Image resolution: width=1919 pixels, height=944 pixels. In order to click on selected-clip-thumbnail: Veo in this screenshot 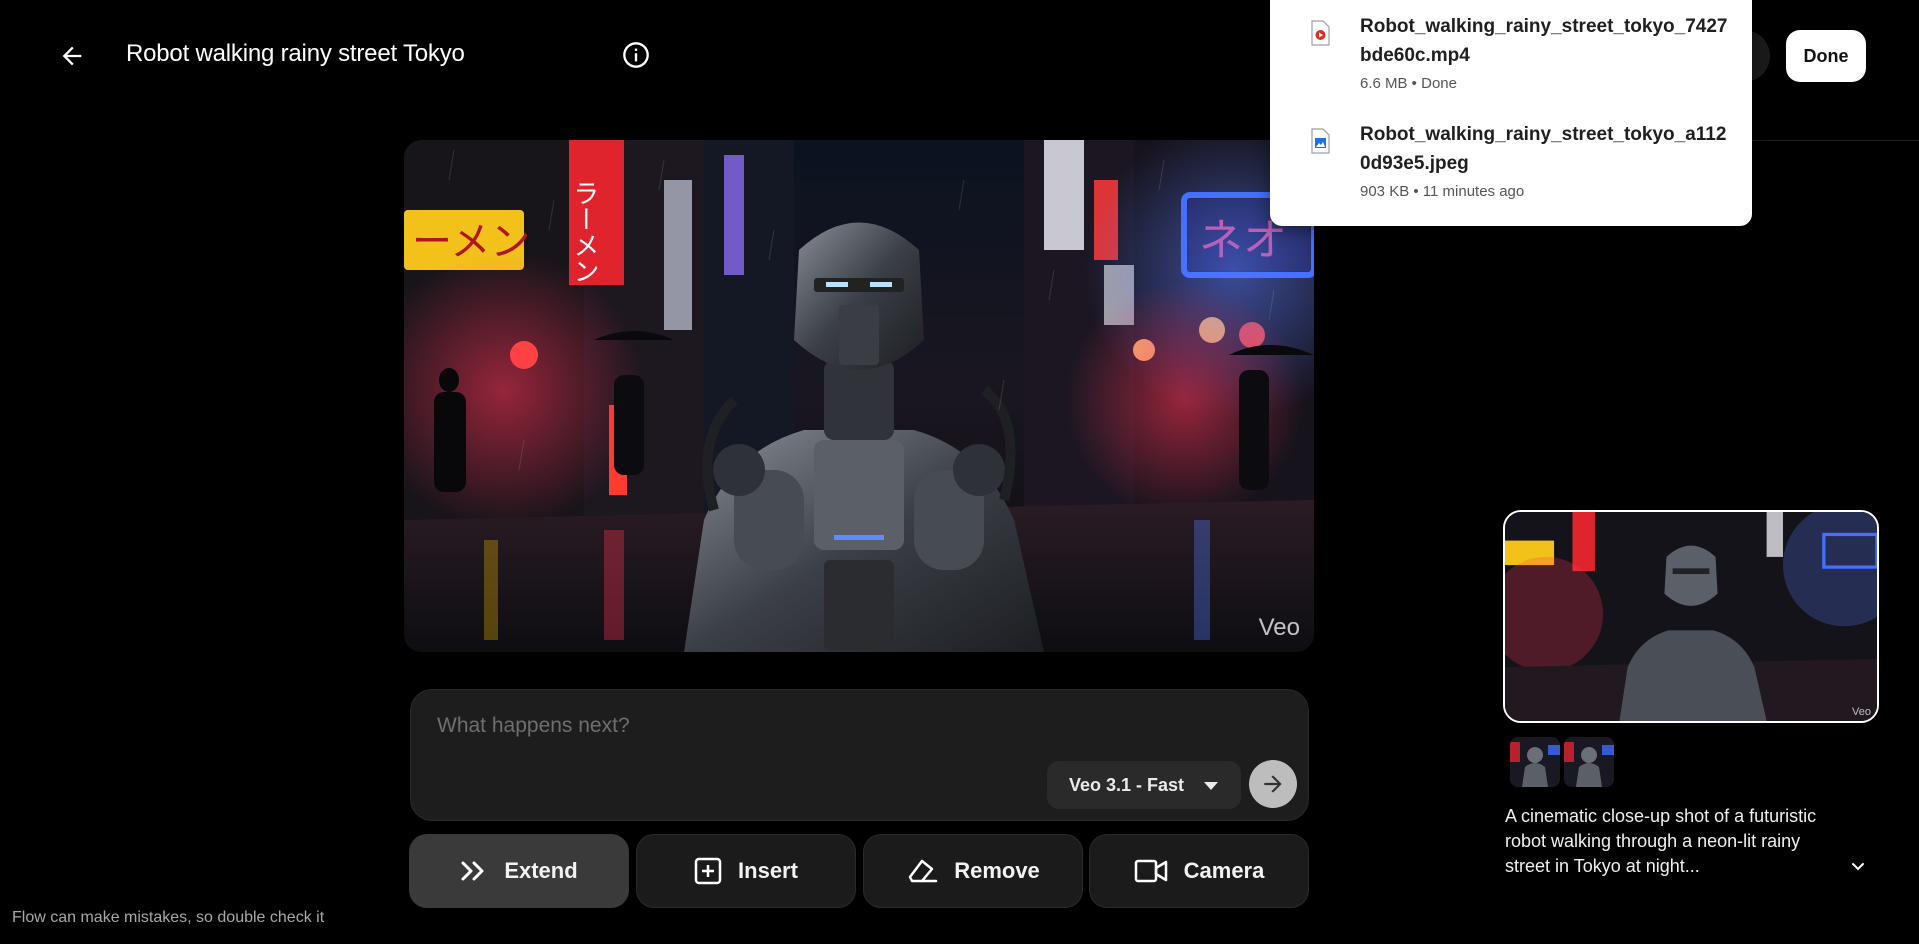, I will do `click(1691, 616)`.